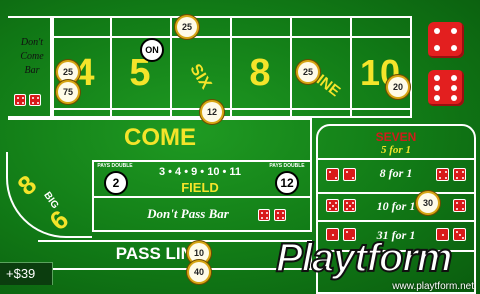  I want to click on field-numbers: 3 • 4 • 9 • 10 • 11, so click(200, 172).